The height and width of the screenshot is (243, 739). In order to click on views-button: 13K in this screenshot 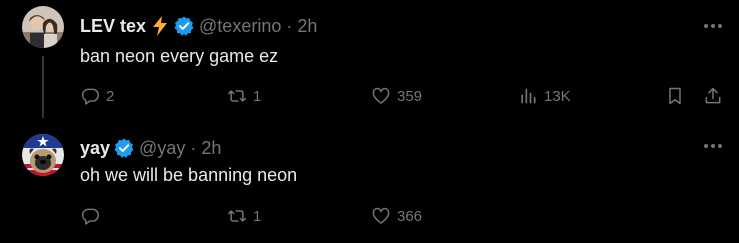, I will do `click(544, 96)`.